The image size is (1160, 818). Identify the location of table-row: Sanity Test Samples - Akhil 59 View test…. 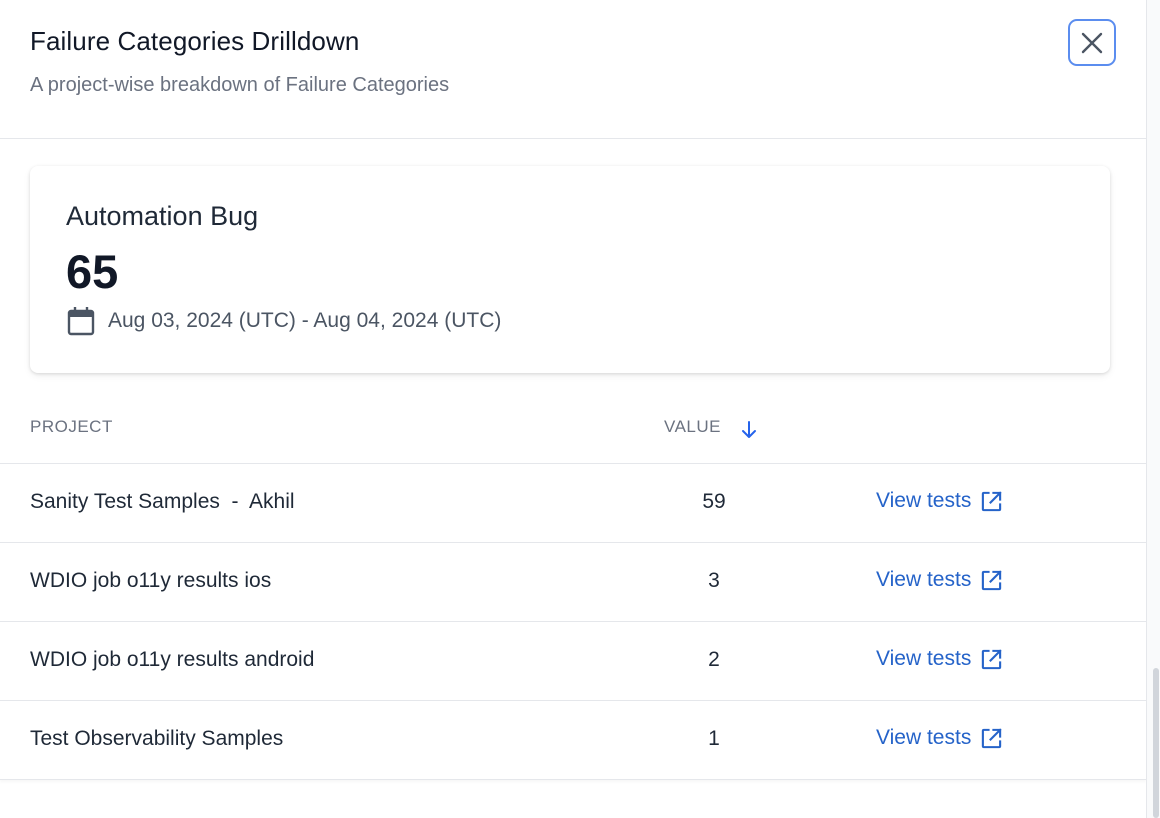
(573, 503).